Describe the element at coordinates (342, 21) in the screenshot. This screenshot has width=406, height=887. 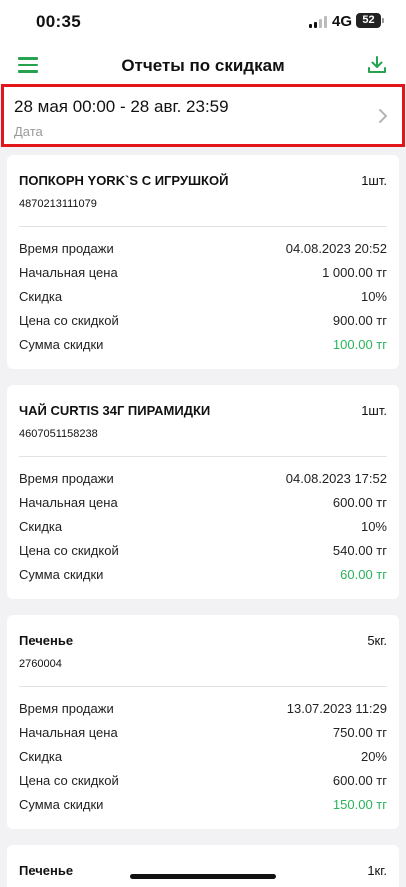
I see `network-type: 4G` at that location.